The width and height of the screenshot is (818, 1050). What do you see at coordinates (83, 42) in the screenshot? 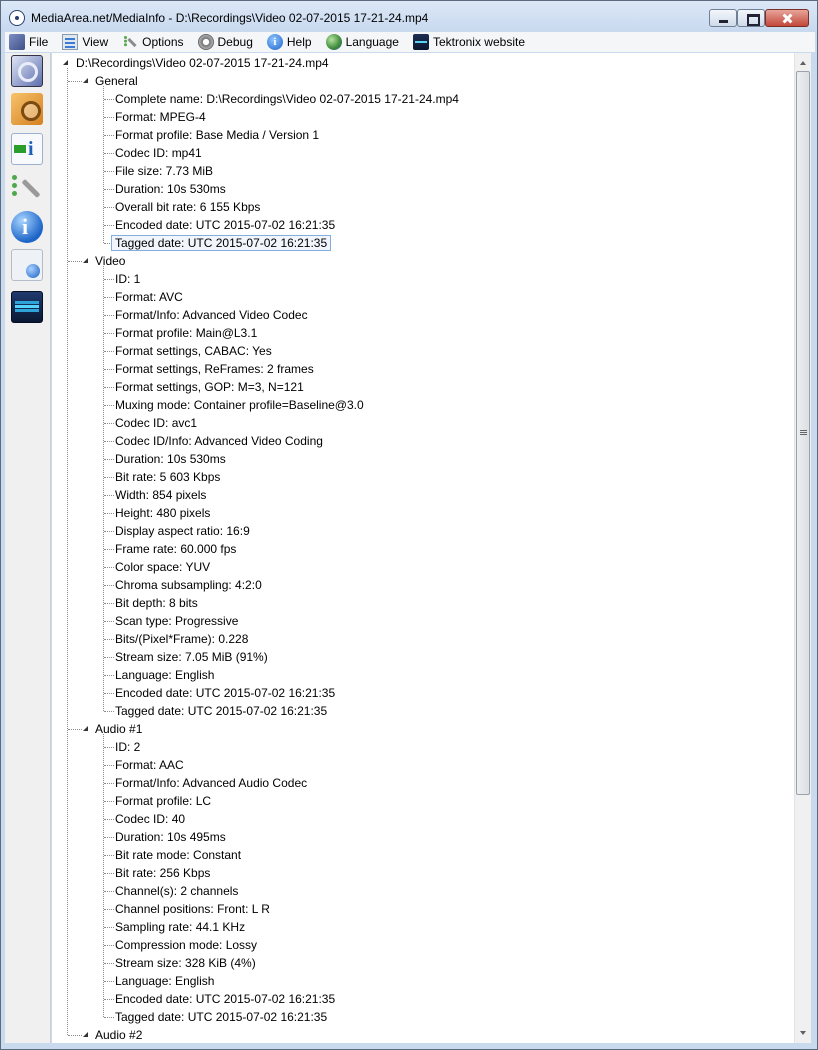
I see `menu-view: View` at bounding box center [83, 42].